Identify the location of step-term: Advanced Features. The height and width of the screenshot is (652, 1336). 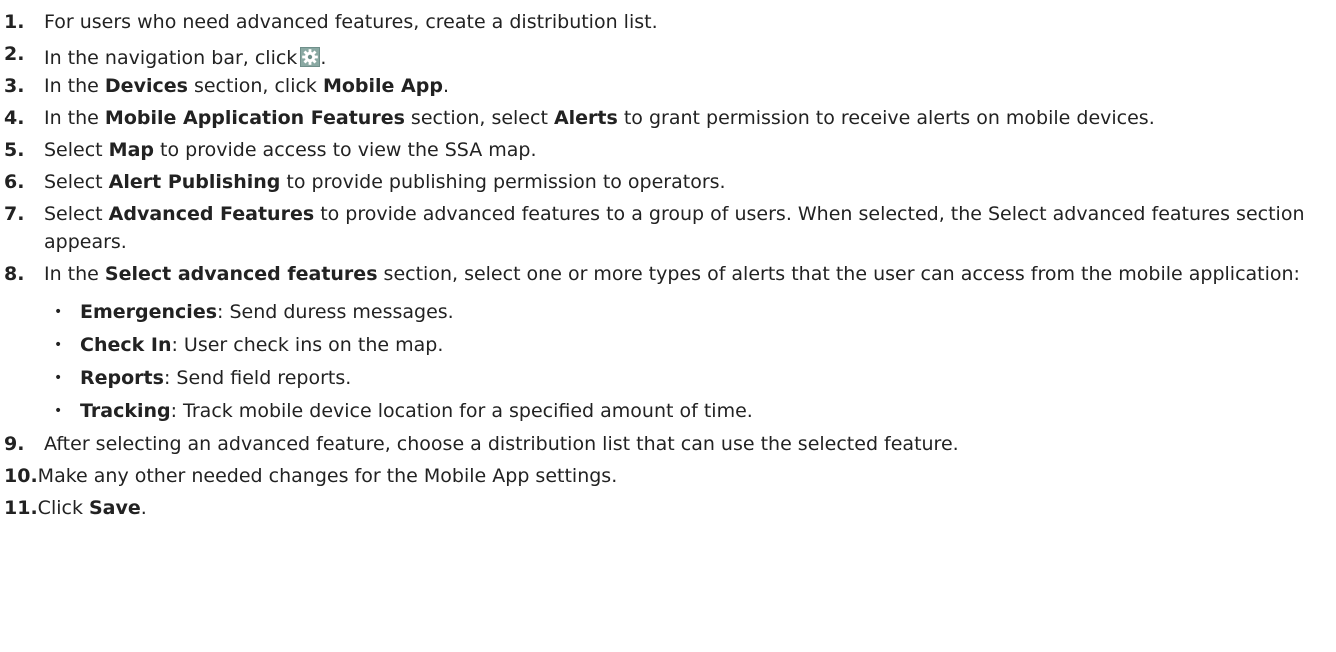
(211, 214).